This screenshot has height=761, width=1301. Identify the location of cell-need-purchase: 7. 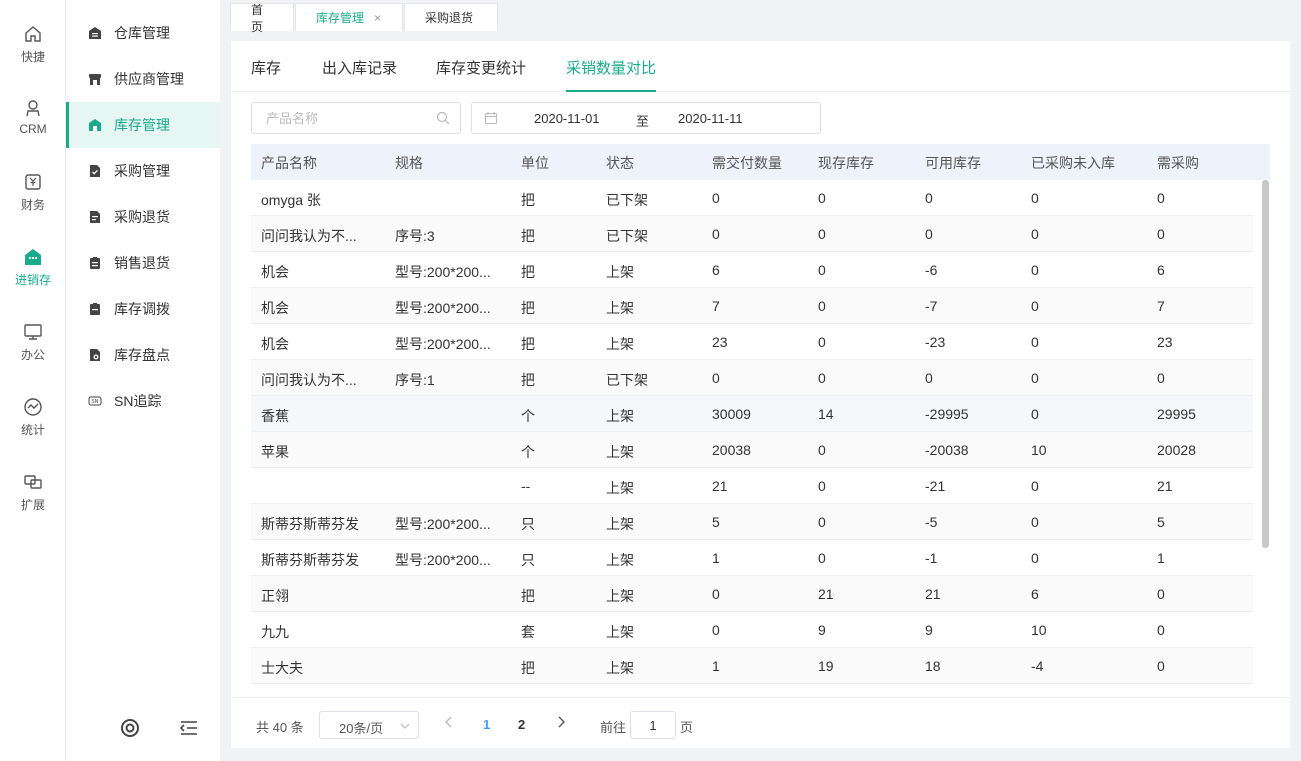
(1161, 306).